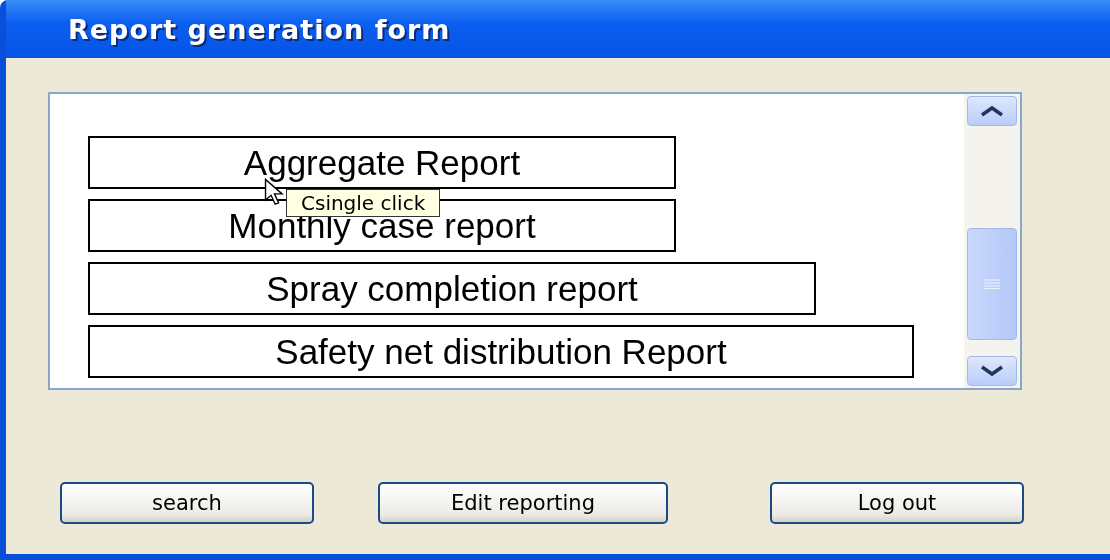 Image resolution: width=1110 pixels, height=560 pixels. What do you see at coordinates (259, 29) in the screenshot?
I see `window-title: Report generation form` at bounding box center [259, 29].